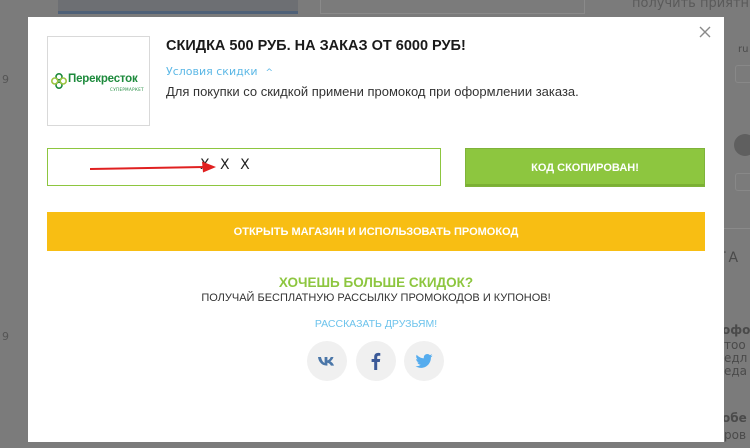  What do you see at coordinates (735, 345) in the screenshot?
I see `background-text: тоо` at bounding box center [735, 345].